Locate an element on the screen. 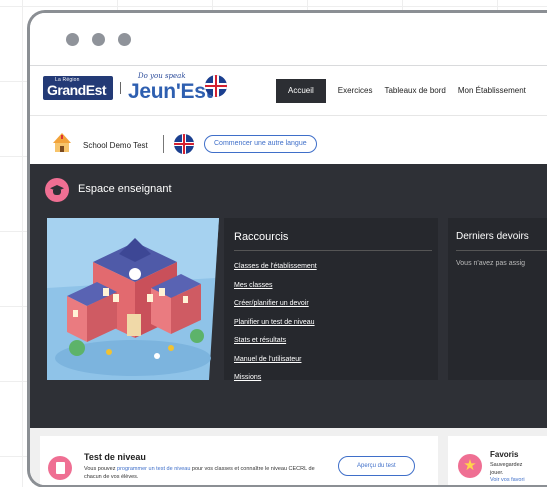  logo-main-text: GrandEst is located at coordinates (77, 90).